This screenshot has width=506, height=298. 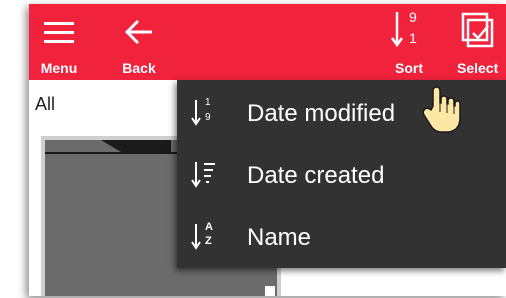 What do you see at coordinates (208, 117) in the screenshot?
I see `sort-icon-digit-bottom: 9` at bounding box center [208, 117].